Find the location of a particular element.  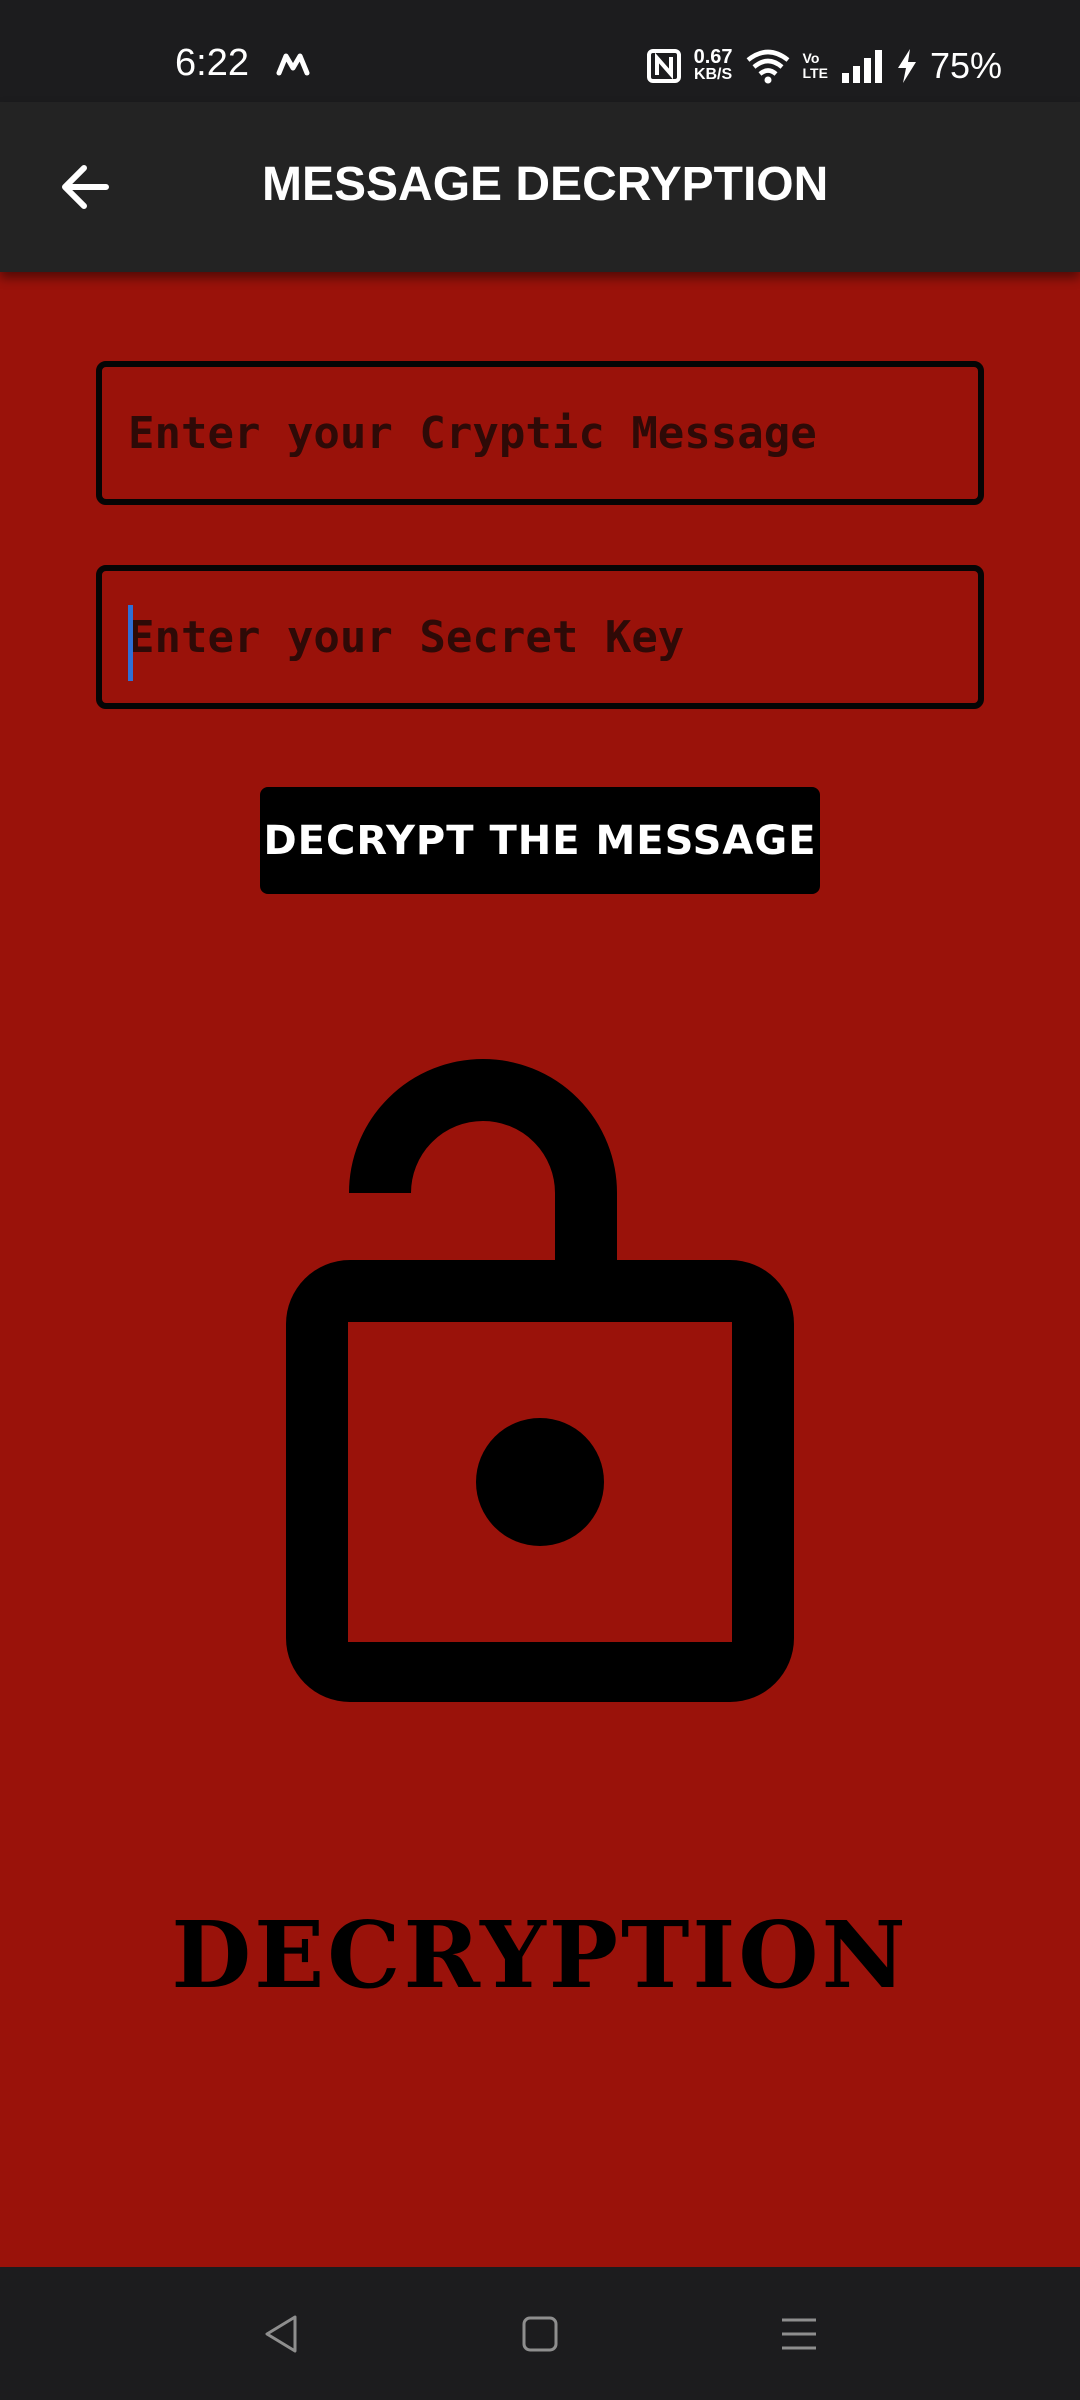

status-icons: 0.67 KB/S Vo LTE 75% is located at coordinates (824, 65).